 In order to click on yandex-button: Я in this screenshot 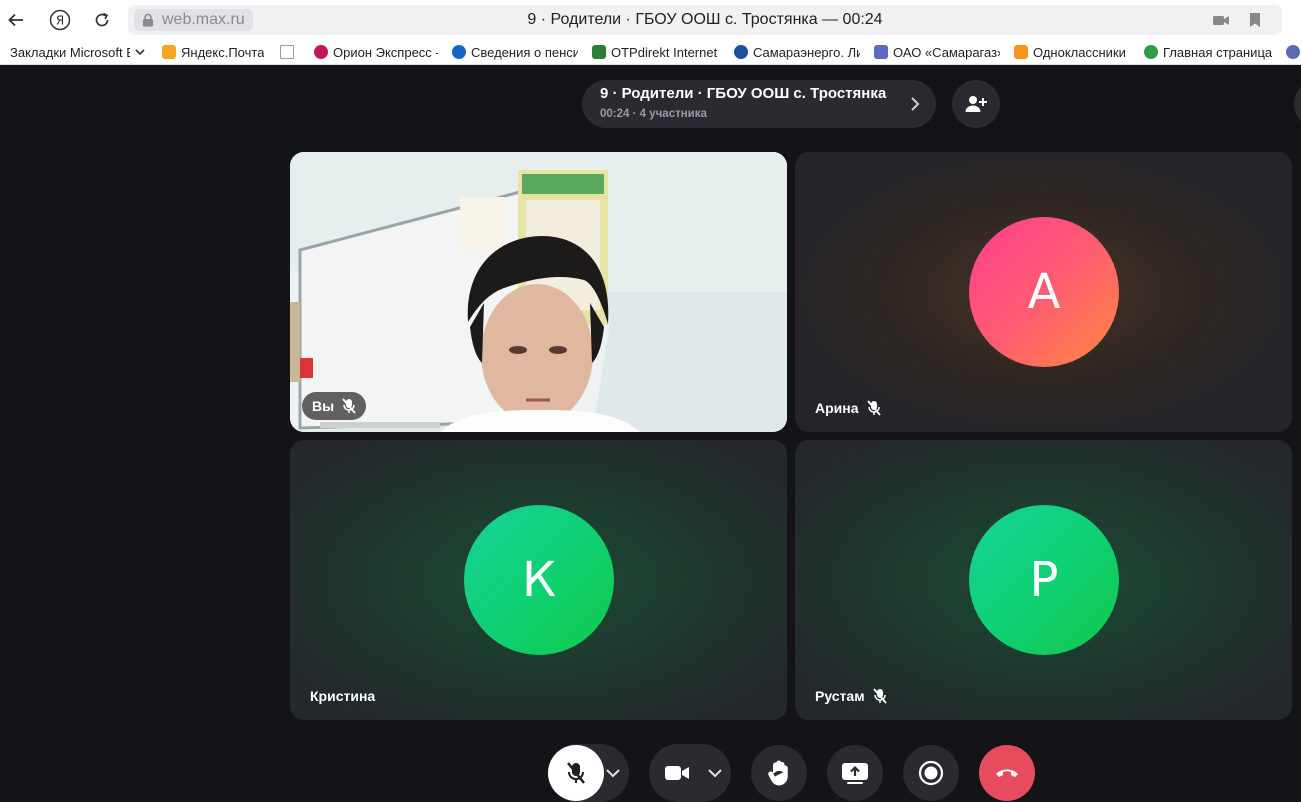, I will do `click(60, 20)`.